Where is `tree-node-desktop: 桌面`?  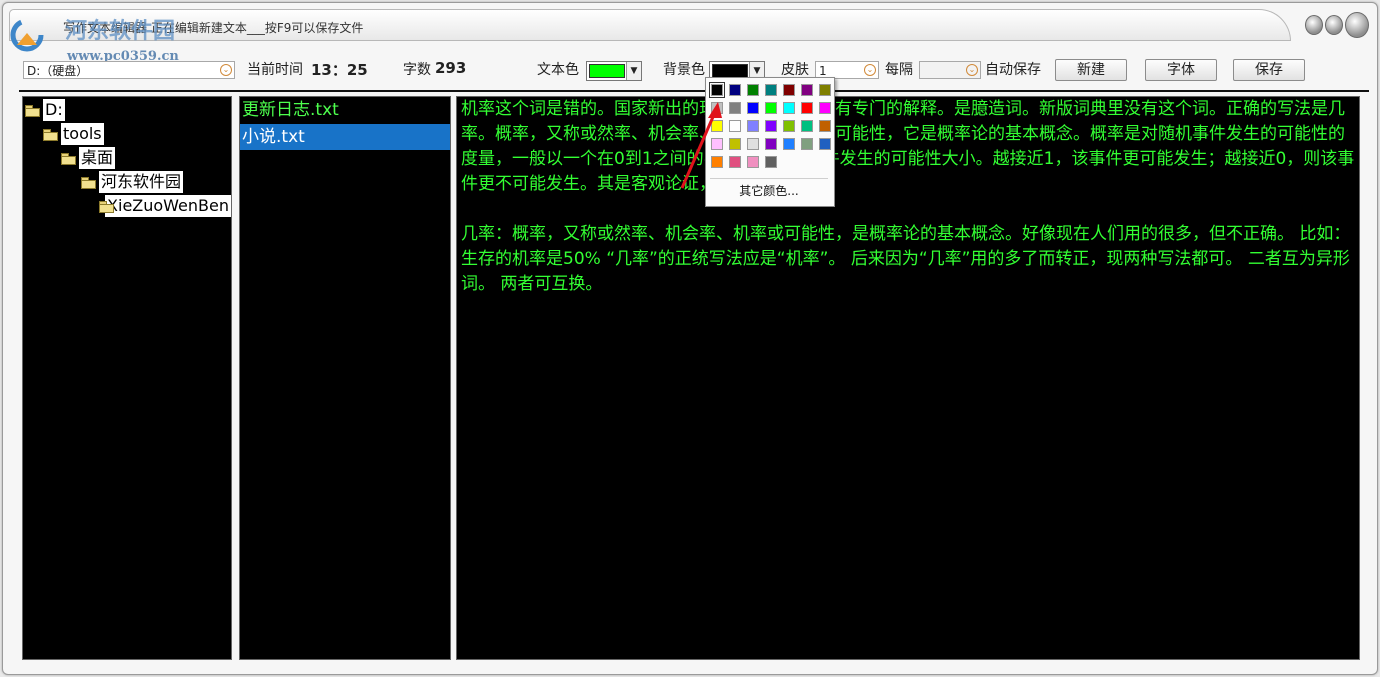 tree-node-desktop: 桌面 is located at coordinates (88, 158).